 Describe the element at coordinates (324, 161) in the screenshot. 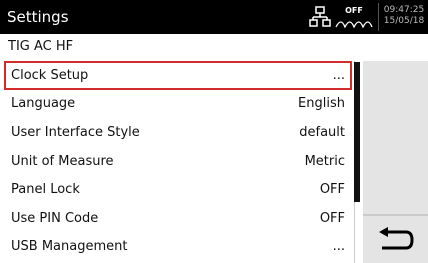

I see `menu-item-value: Metric` at that location.